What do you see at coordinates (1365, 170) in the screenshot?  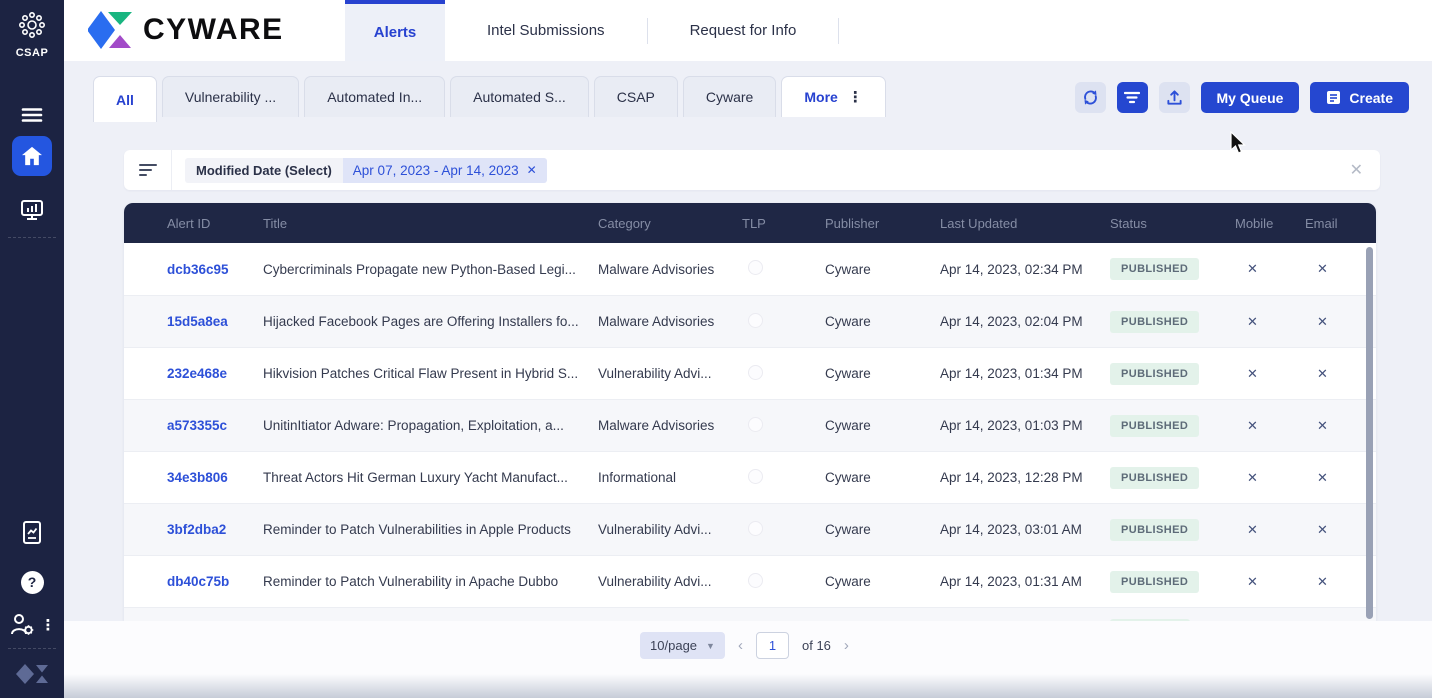 I see `clear-filters-icon: ✕` at bounding box center [1365, 170].